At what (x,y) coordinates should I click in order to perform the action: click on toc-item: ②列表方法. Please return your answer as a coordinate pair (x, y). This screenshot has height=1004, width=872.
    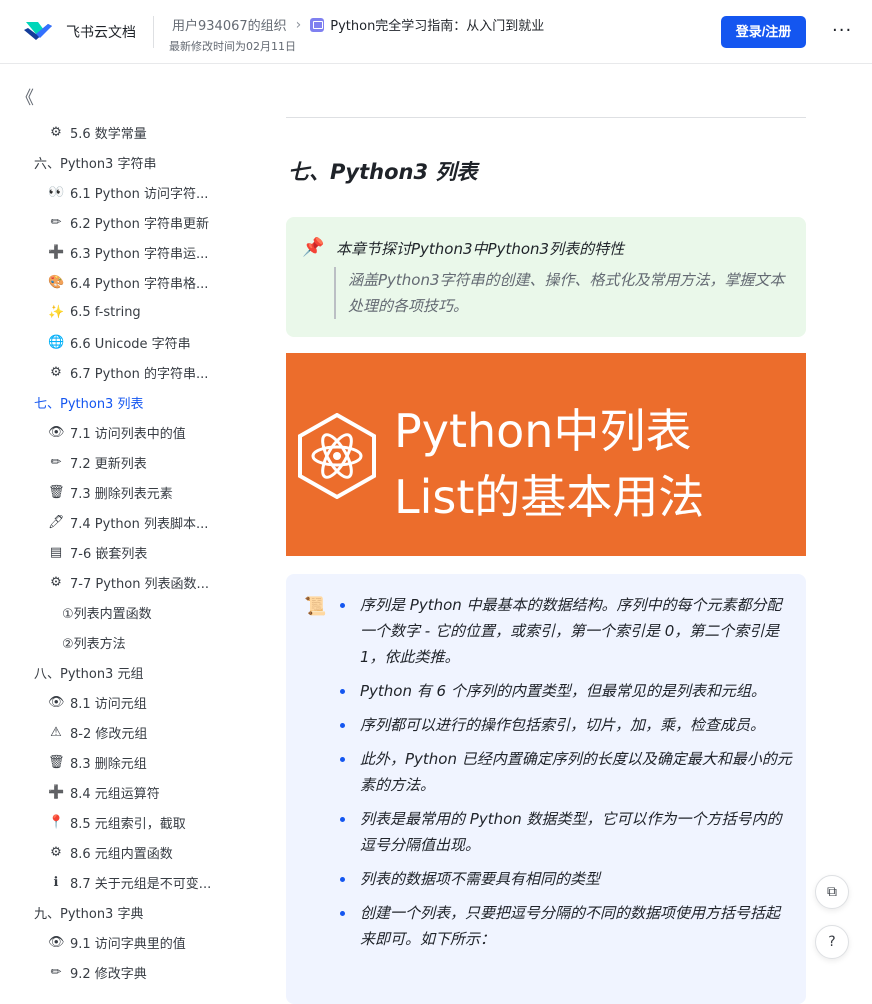
    Looking at the image, I should click on (94, 642).